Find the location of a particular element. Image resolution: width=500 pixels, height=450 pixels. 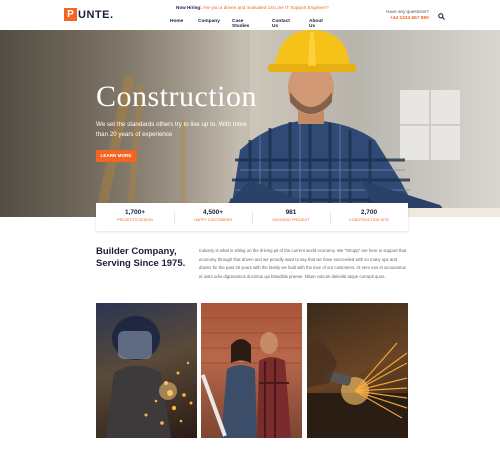

team-illustration is located at coordinates (251, 377).